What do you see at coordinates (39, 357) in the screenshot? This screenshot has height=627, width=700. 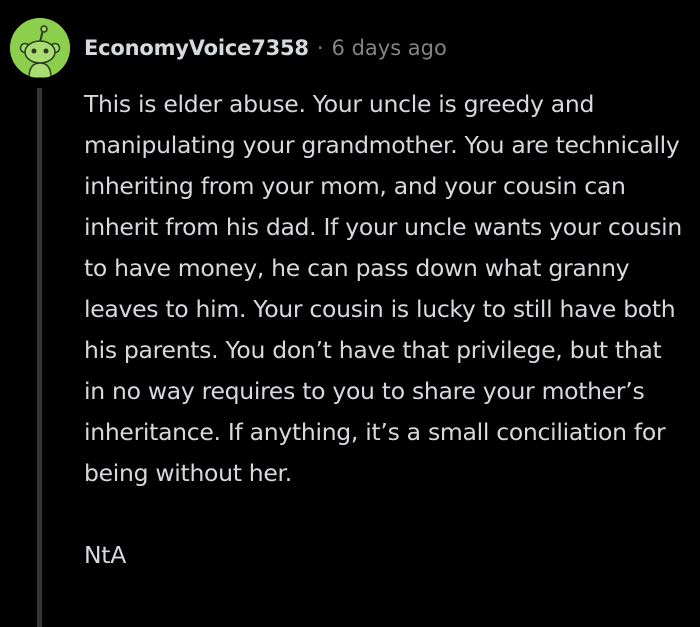 I see `thread-collapse-line` at bounding box center [39, 357].